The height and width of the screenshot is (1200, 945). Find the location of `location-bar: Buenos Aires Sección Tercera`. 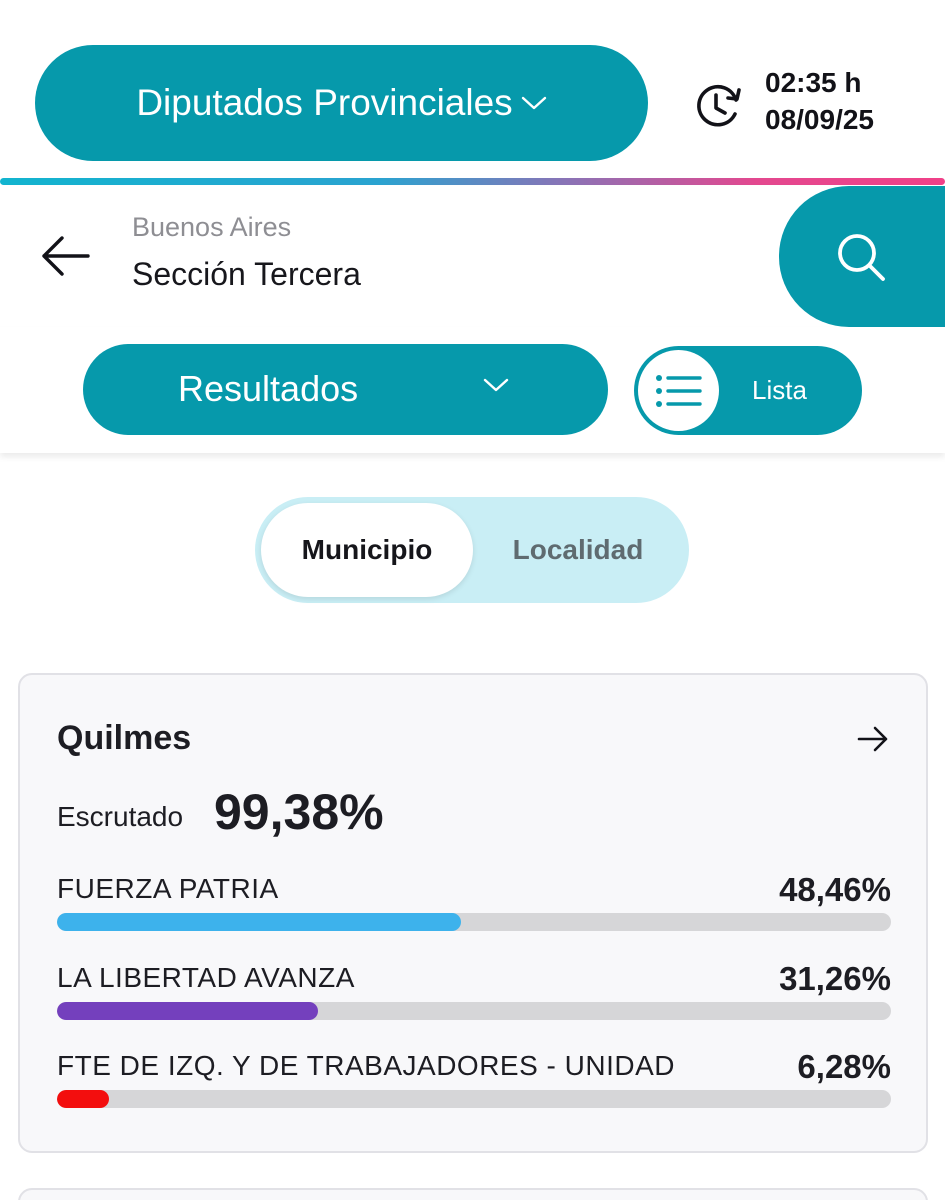

location-bar: Buenos Aires Sección Tercera is located at coordinates (472, 256).